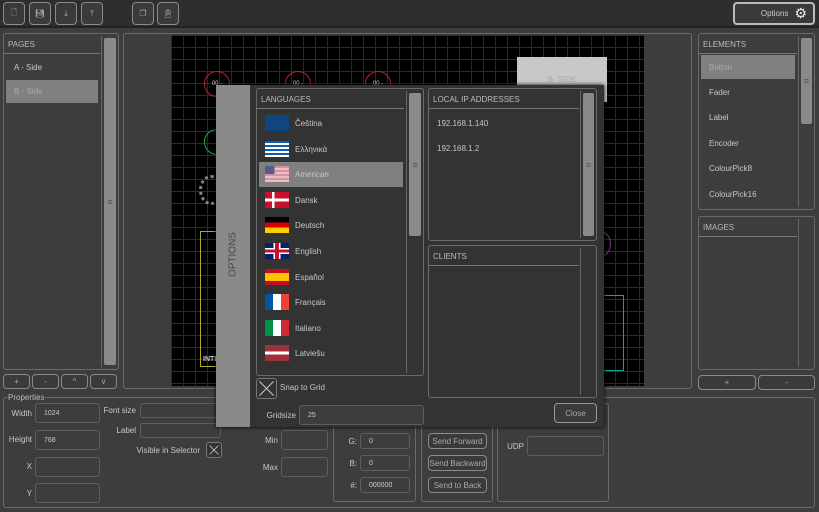 The image size is (819, 512). What do you see at coordinates (748, 44) in the screenshot?
I see `elements-header: ELEMENTS` at bounding box center [748, 44].